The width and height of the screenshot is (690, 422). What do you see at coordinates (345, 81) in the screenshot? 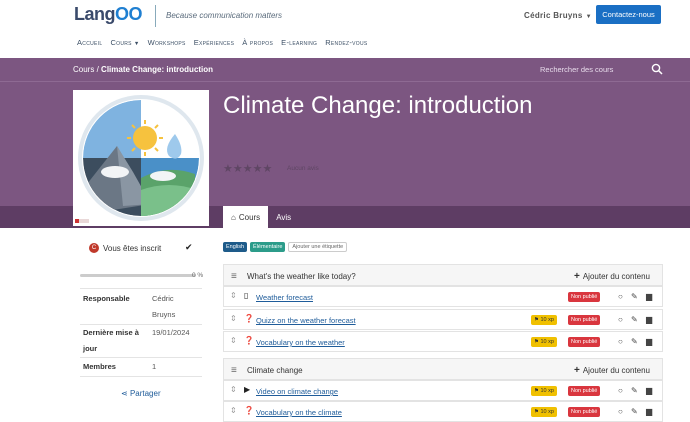
I see `hero-divider` at bounding box center [345, 81].